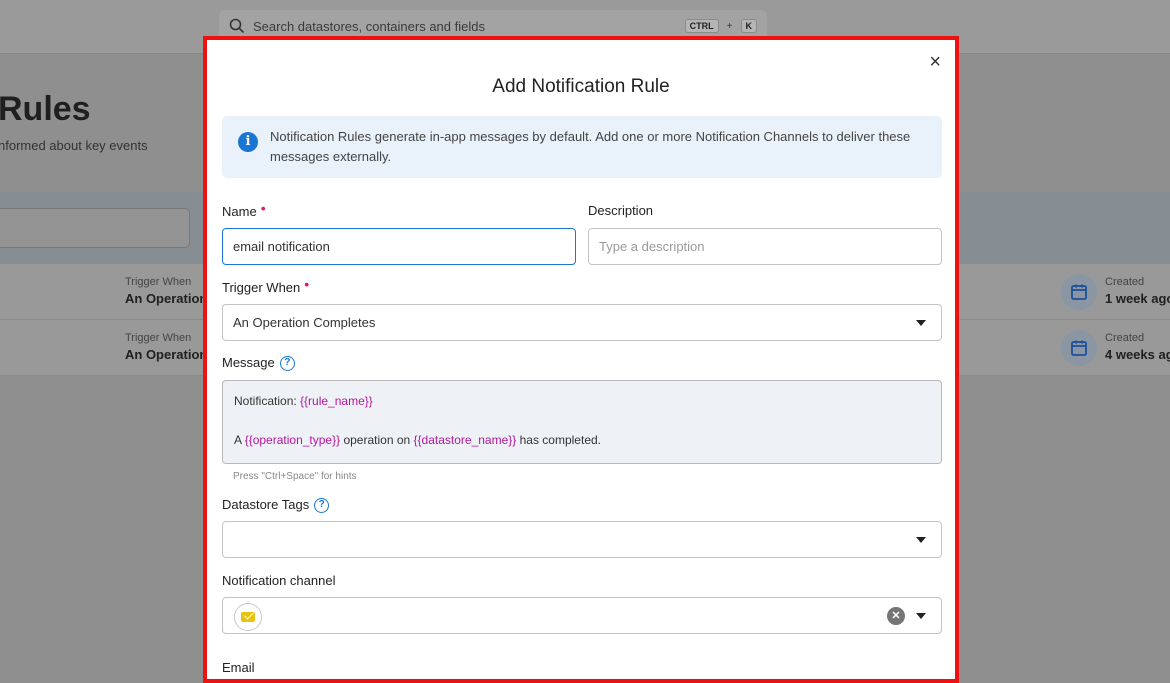  Describe the element at coordinates (248, 142) in the screenshot. I see `info-icon: i` at that location.